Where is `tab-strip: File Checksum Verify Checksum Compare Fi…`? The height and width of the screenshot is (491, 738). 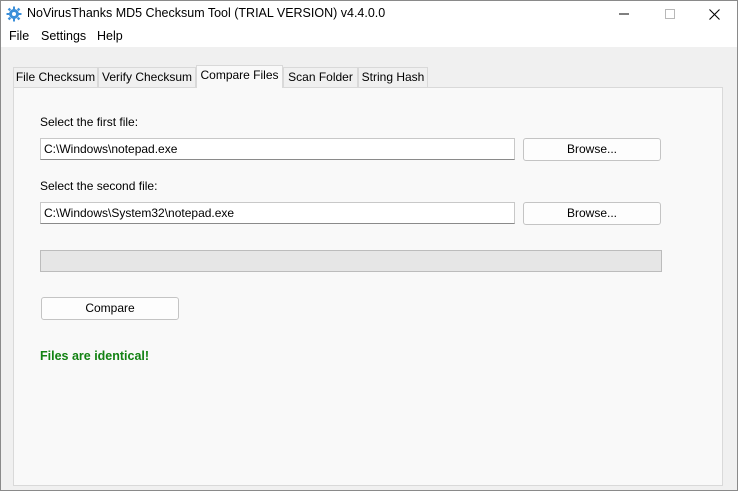 tab-strip: File Checksum Verify Checksum Compare Fi… is located at coordinates (371, 76).